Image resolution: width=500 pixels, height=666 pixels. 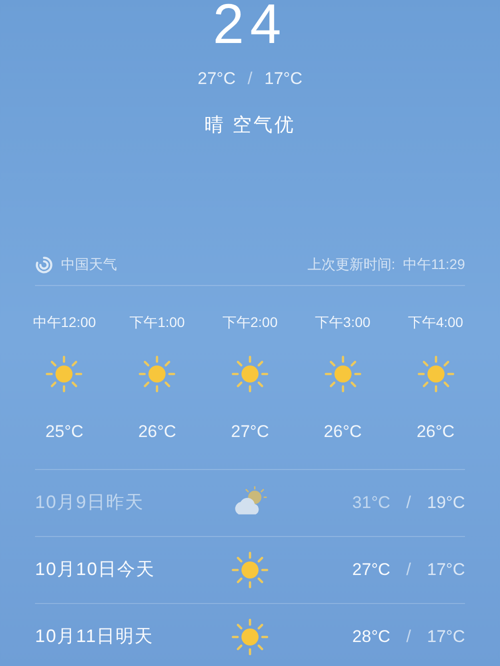 What do you see at coordinates (371, 503) in the screenshot?
I see `high-temperature: 31°C` at bounding box center [371, 503].